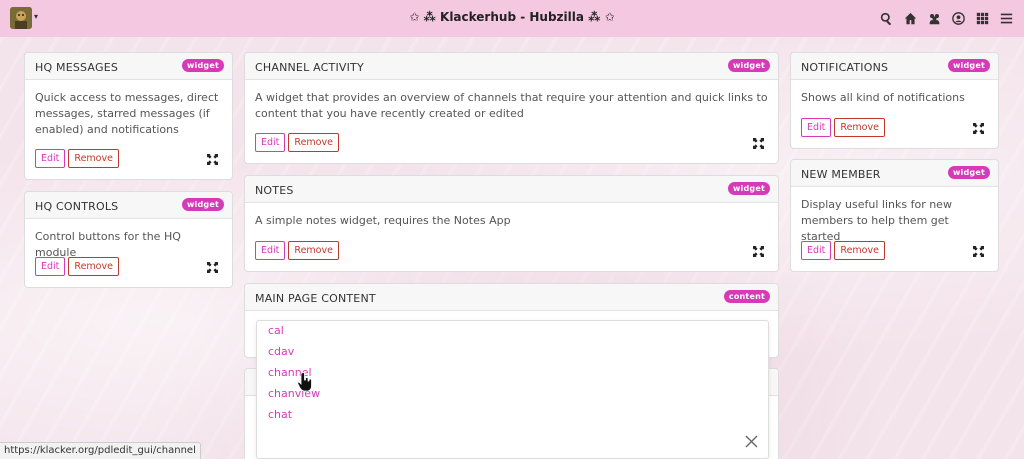 Image resolution: width=1024 pixels, height=459 pixels. What do you see at coordinates (841, 174) in the screenshot?
I see `card-title: NEW MEMBER` at bounding box center [841, 174].